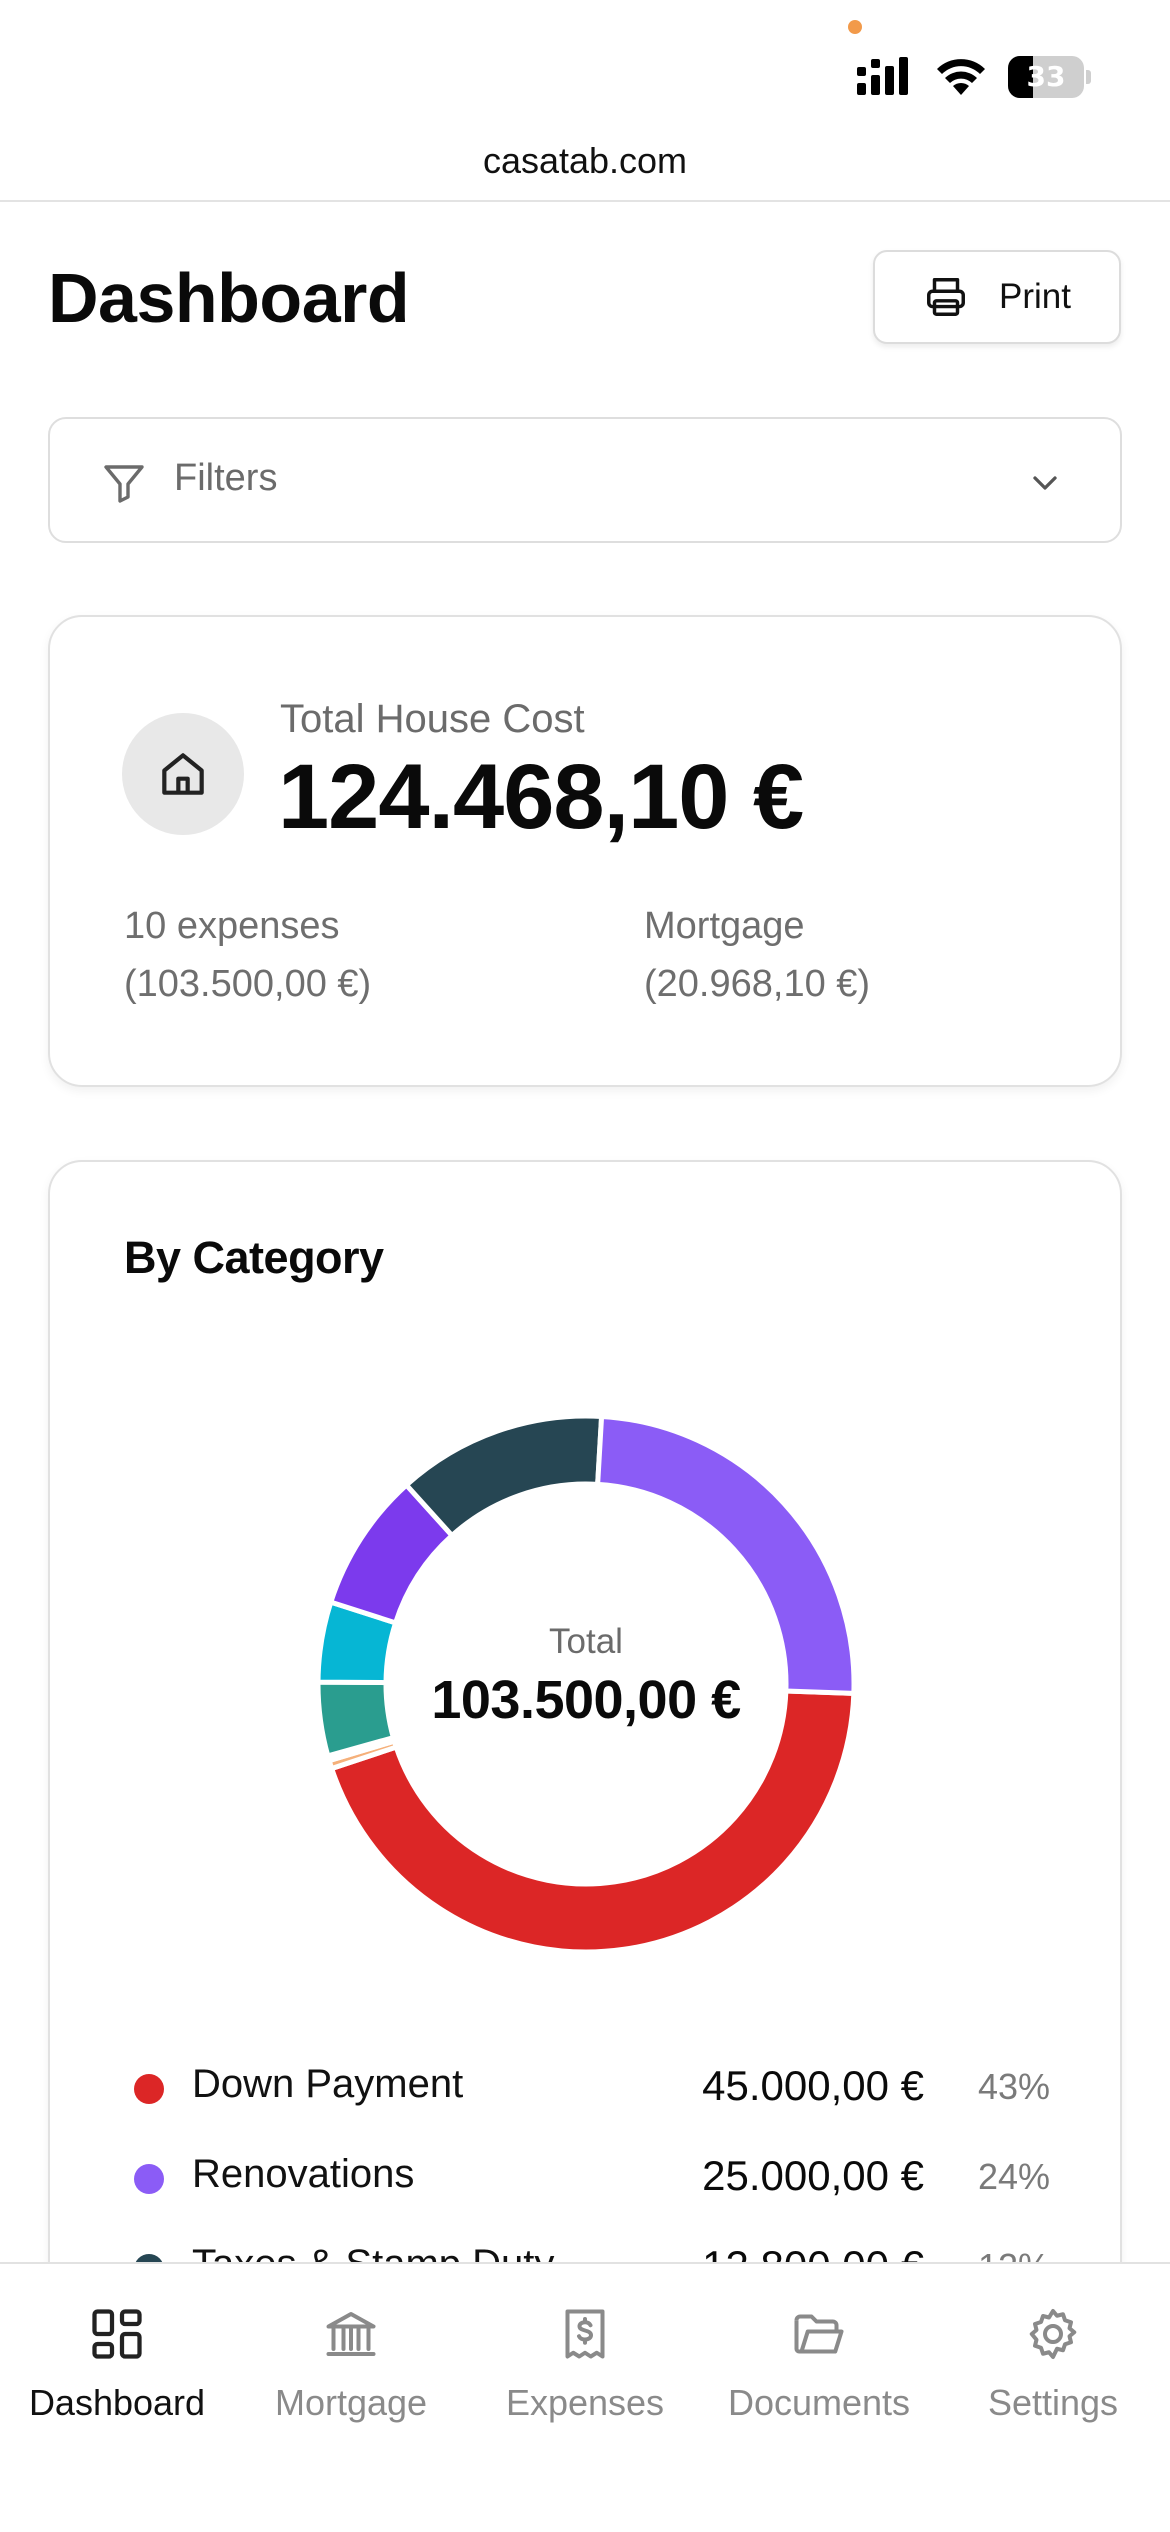 The image size is (1170, 2532). I want to click on filter-icon, so click(124, 484).